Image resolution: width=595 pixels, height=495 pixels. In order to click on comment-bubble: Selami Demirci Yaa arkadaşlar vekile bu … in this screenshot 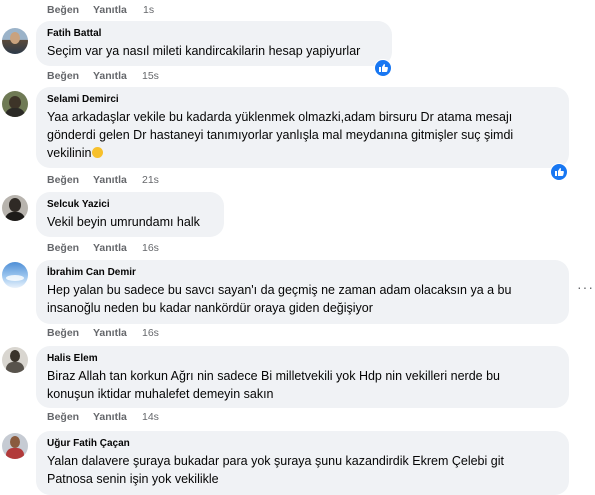, I will do `click(302, 127)`.